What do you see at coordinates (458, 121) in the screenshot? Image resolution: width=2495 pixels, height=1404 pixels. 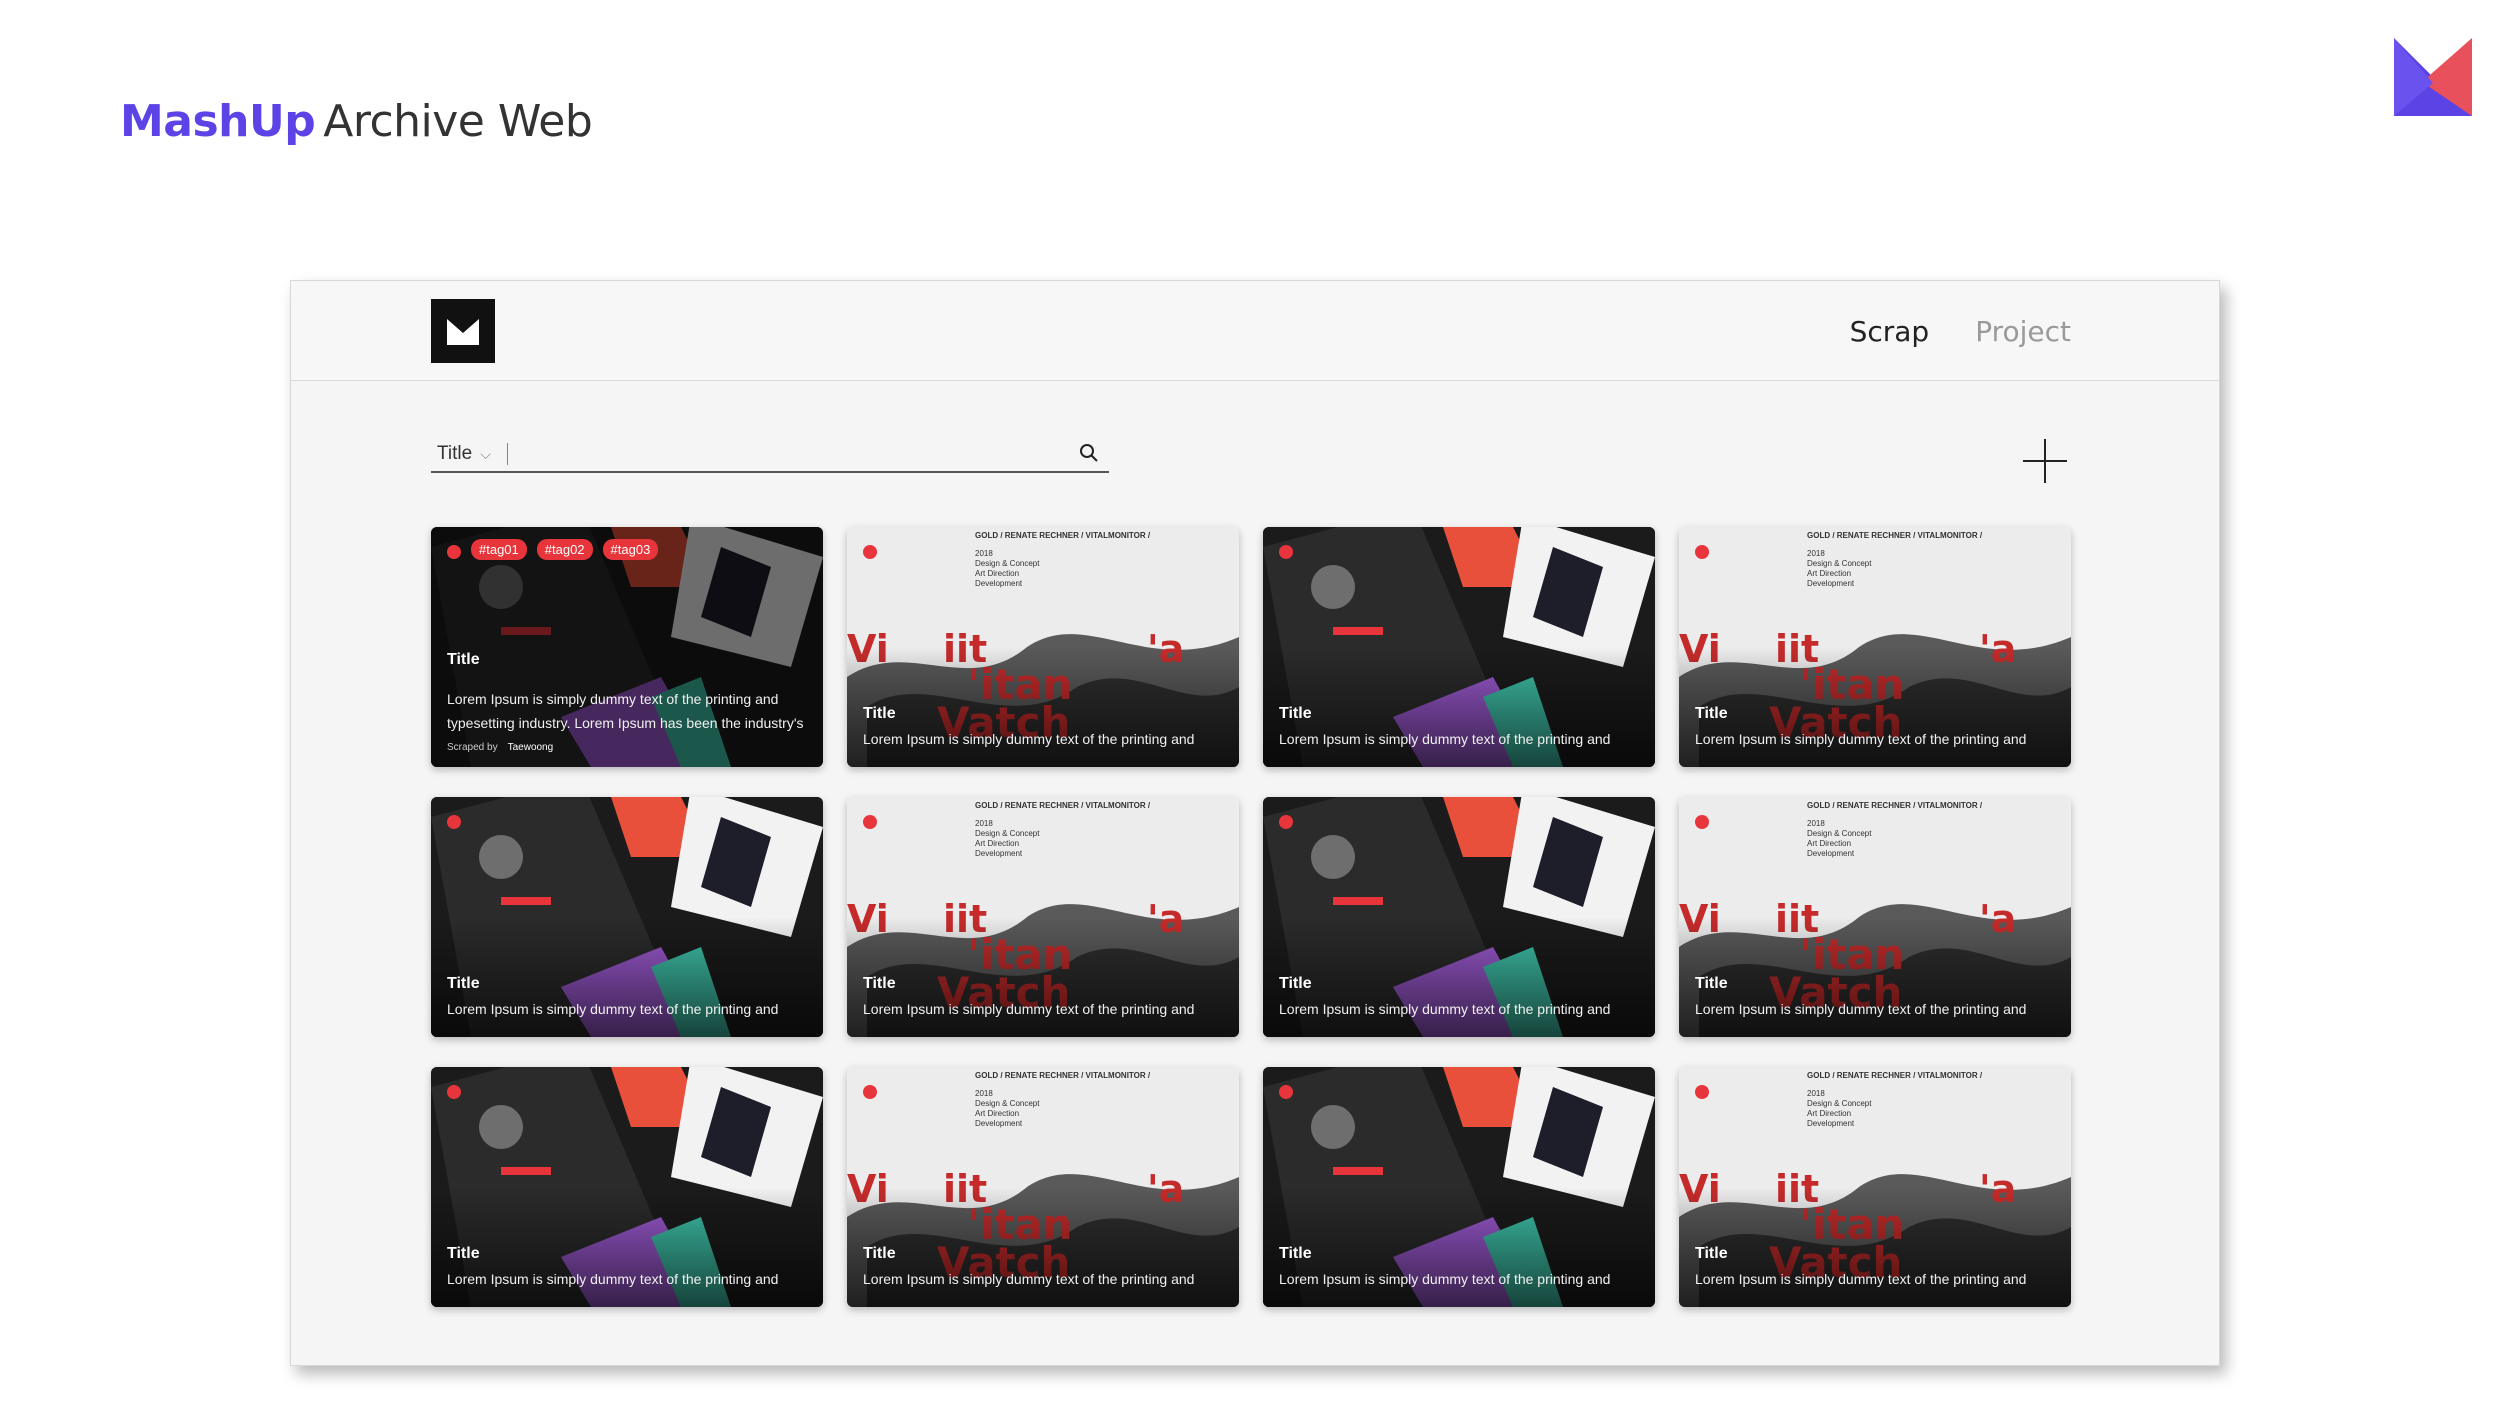 I see `slide-title-rest: Archive Web` at bounding box center [458, 121].